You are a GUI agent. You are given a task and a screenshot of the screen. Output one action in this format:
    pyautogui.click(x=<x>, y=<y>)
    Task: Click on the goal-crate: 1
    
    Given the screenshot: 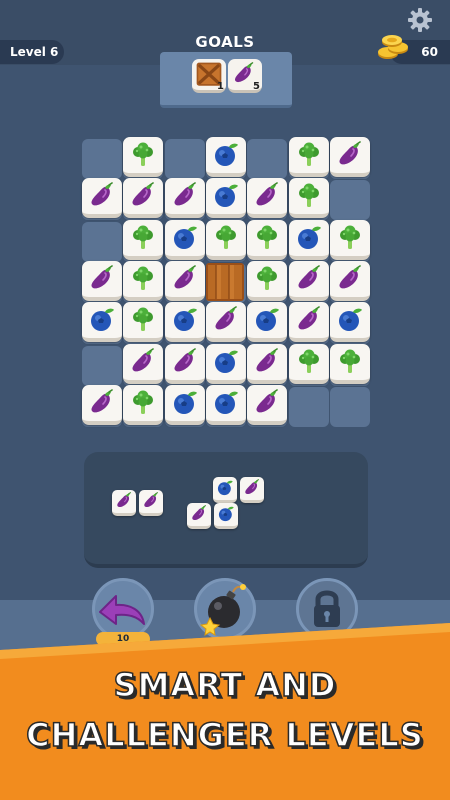 What is the action you would take?
    pyautogui.click(x=209, y=76)
    